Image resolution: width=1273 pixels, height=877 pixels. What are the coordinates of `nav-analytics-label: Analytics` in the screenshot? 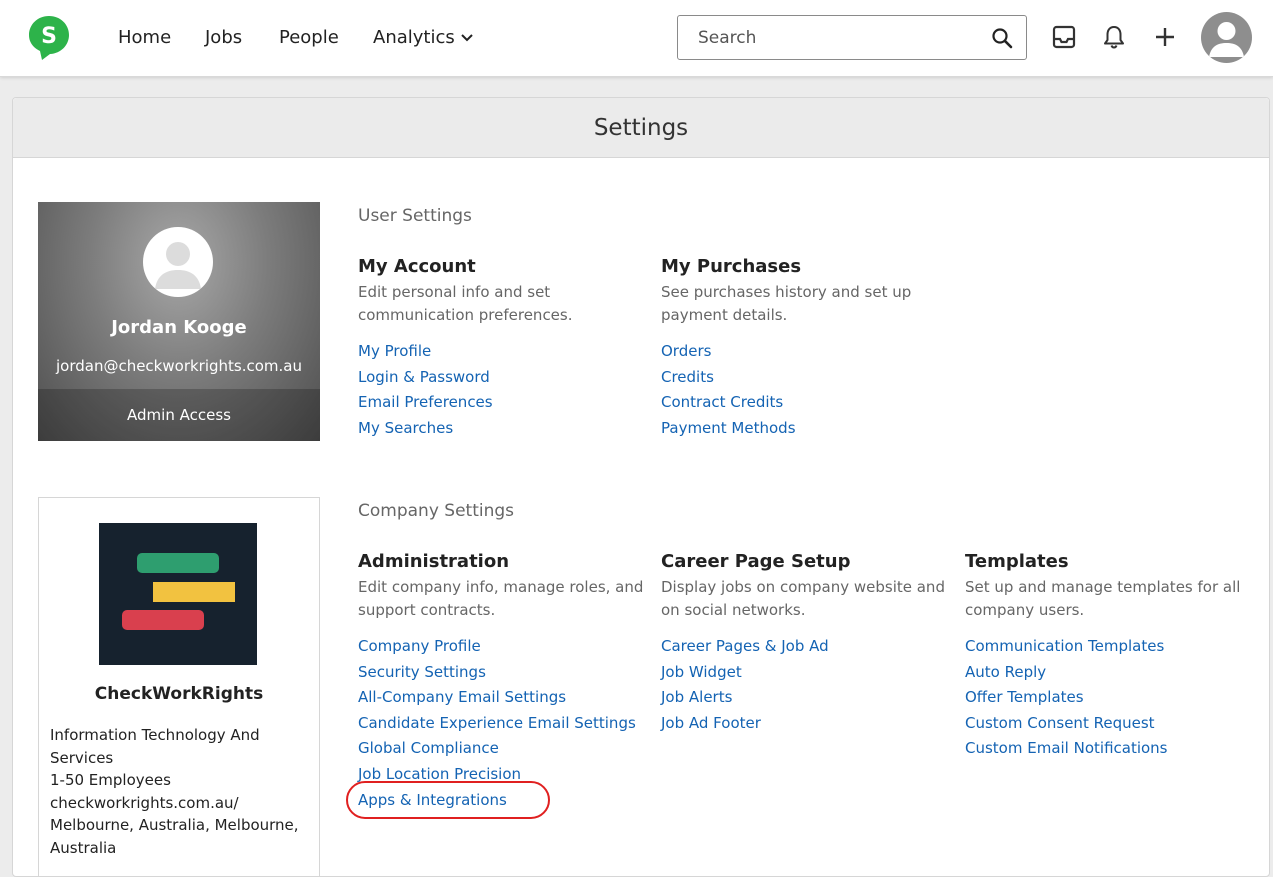 It's located at (414, 37).